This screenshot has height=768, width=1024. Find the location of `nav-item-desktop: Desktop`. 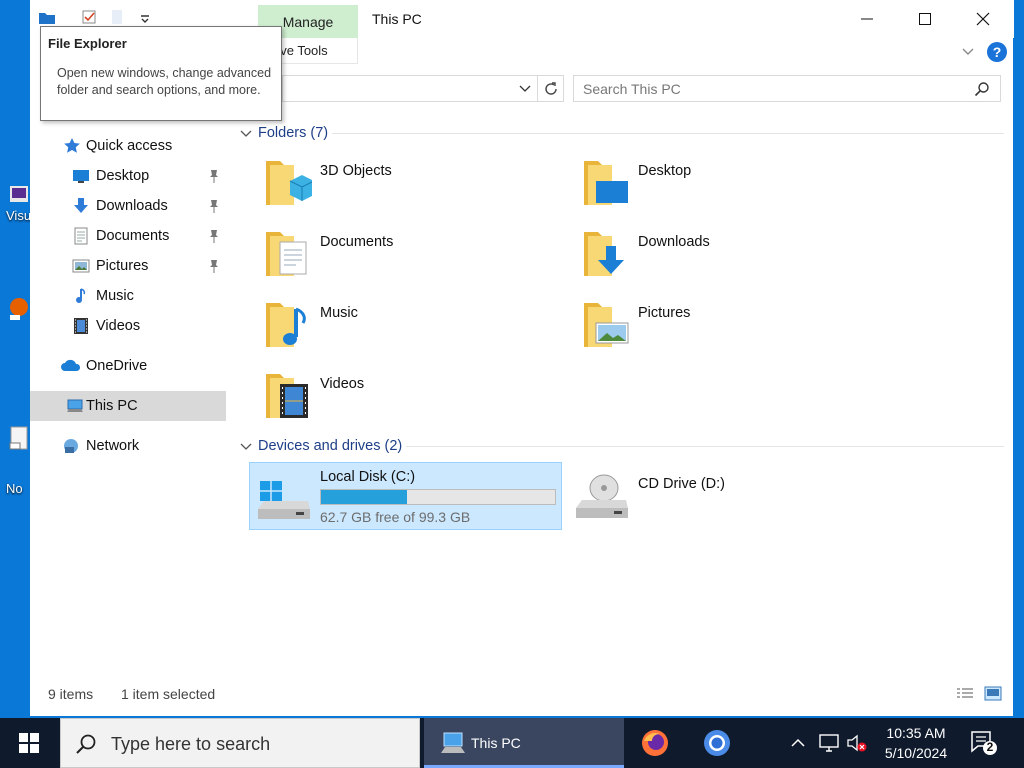

nav-item-desktop: Desktop is located at coordinates (128, 176).